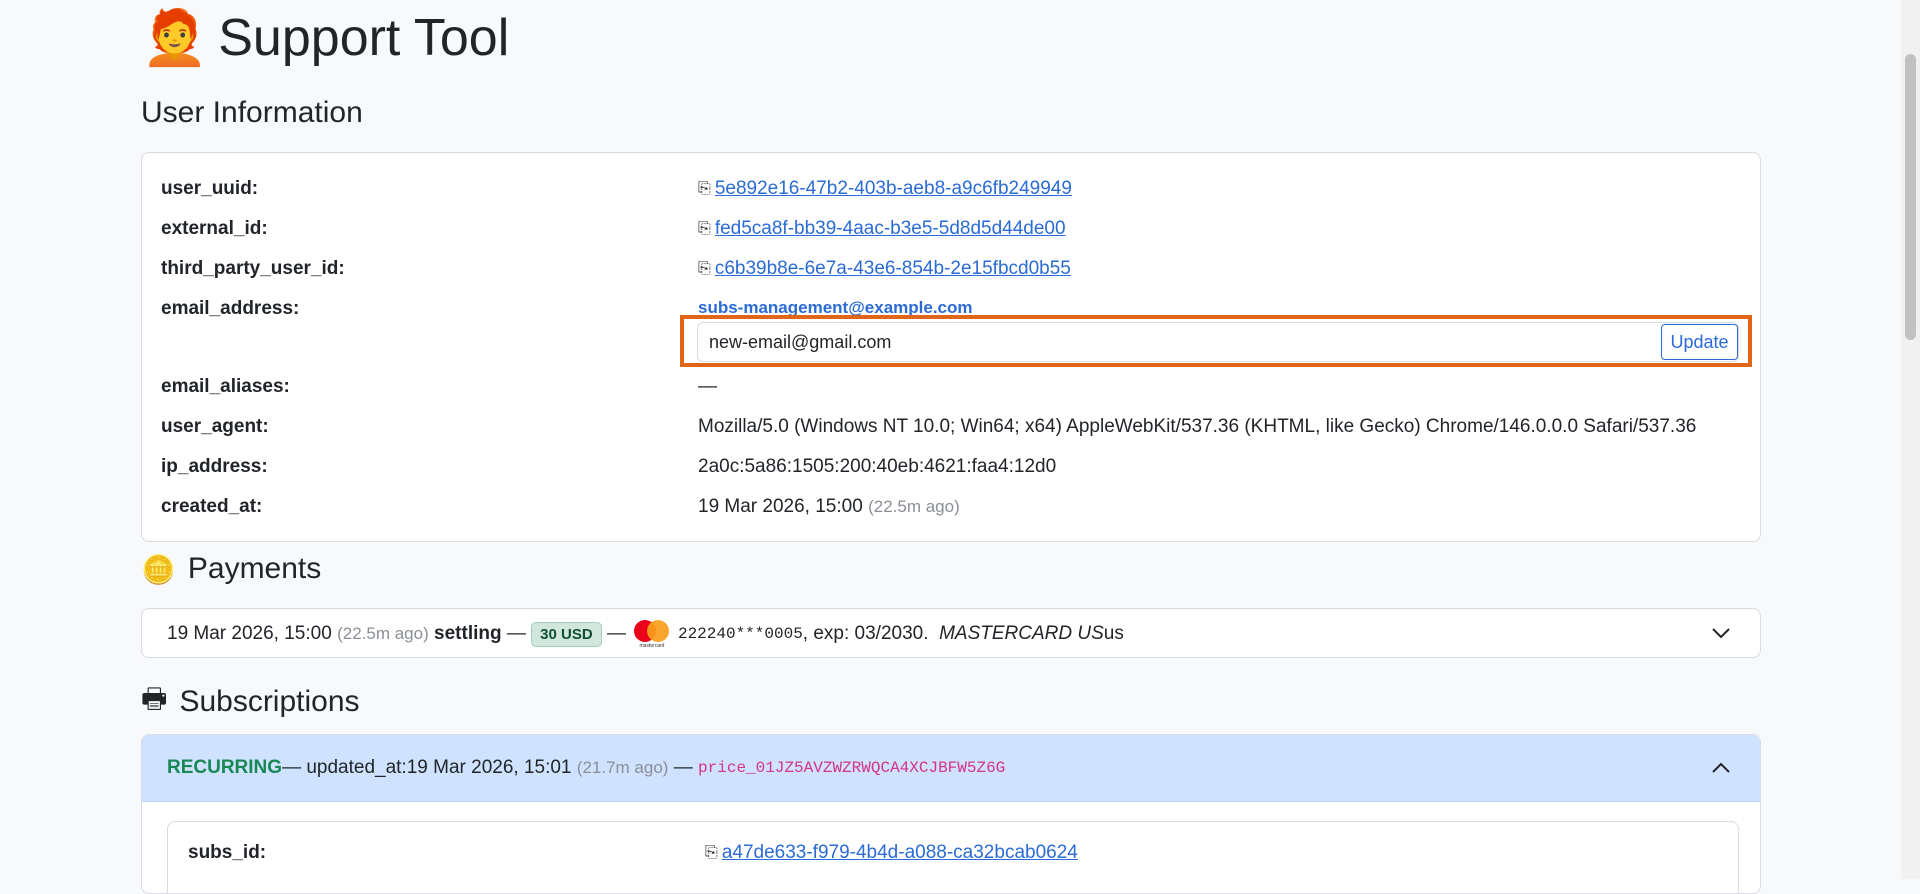 The height and width of the screenshot is (894, 1920). I want to click on card-country: us, so click(1113, 633).